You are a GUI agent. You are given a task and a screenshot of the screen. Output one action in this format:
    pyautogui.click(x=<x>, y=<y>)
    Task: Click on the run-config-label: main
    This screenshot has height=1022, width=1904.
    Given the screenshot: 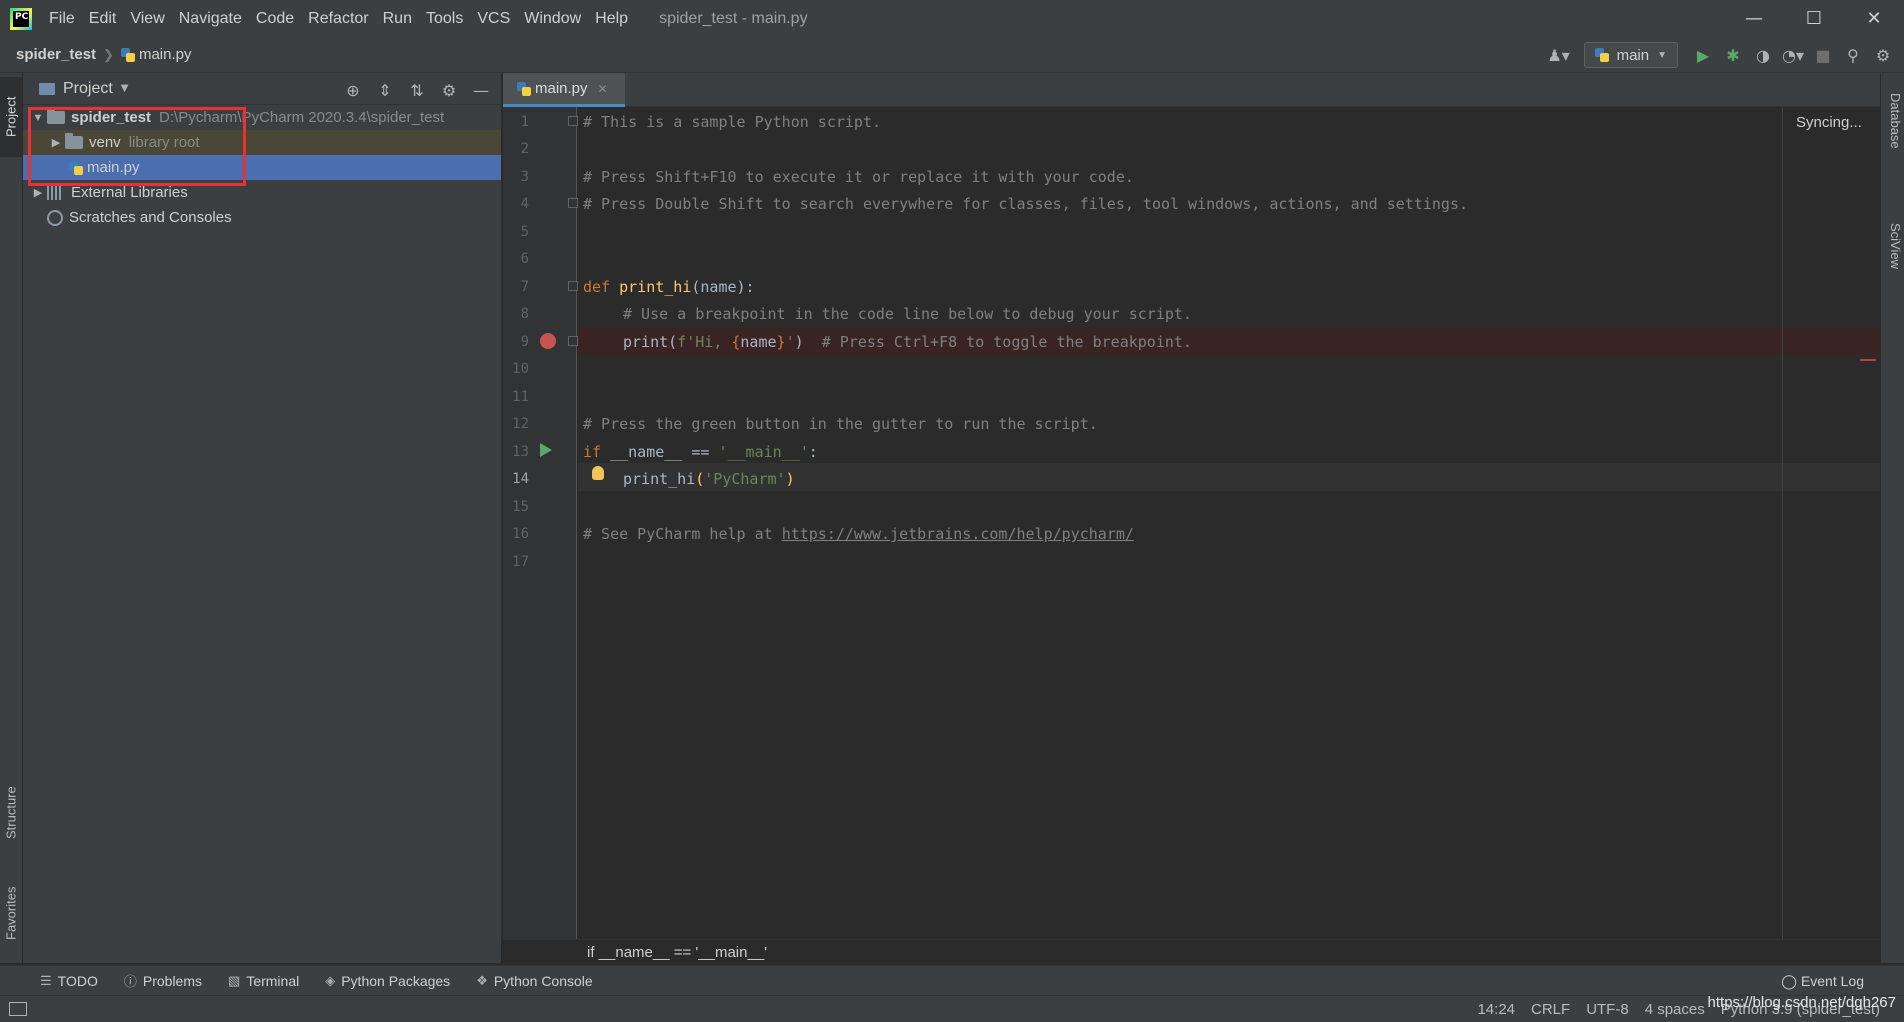 What is the action you would take?
    pyautogui.click(x=1633, y=55)
    